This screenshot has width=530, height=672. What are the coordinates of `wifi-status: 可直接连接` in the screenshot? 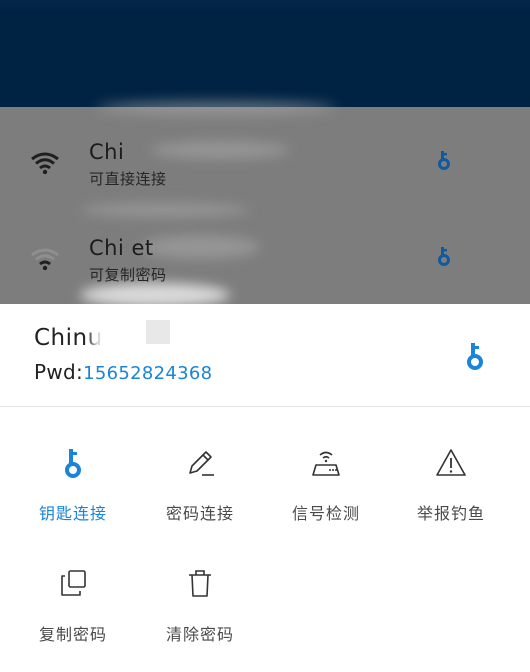 It's located at (128, 179).